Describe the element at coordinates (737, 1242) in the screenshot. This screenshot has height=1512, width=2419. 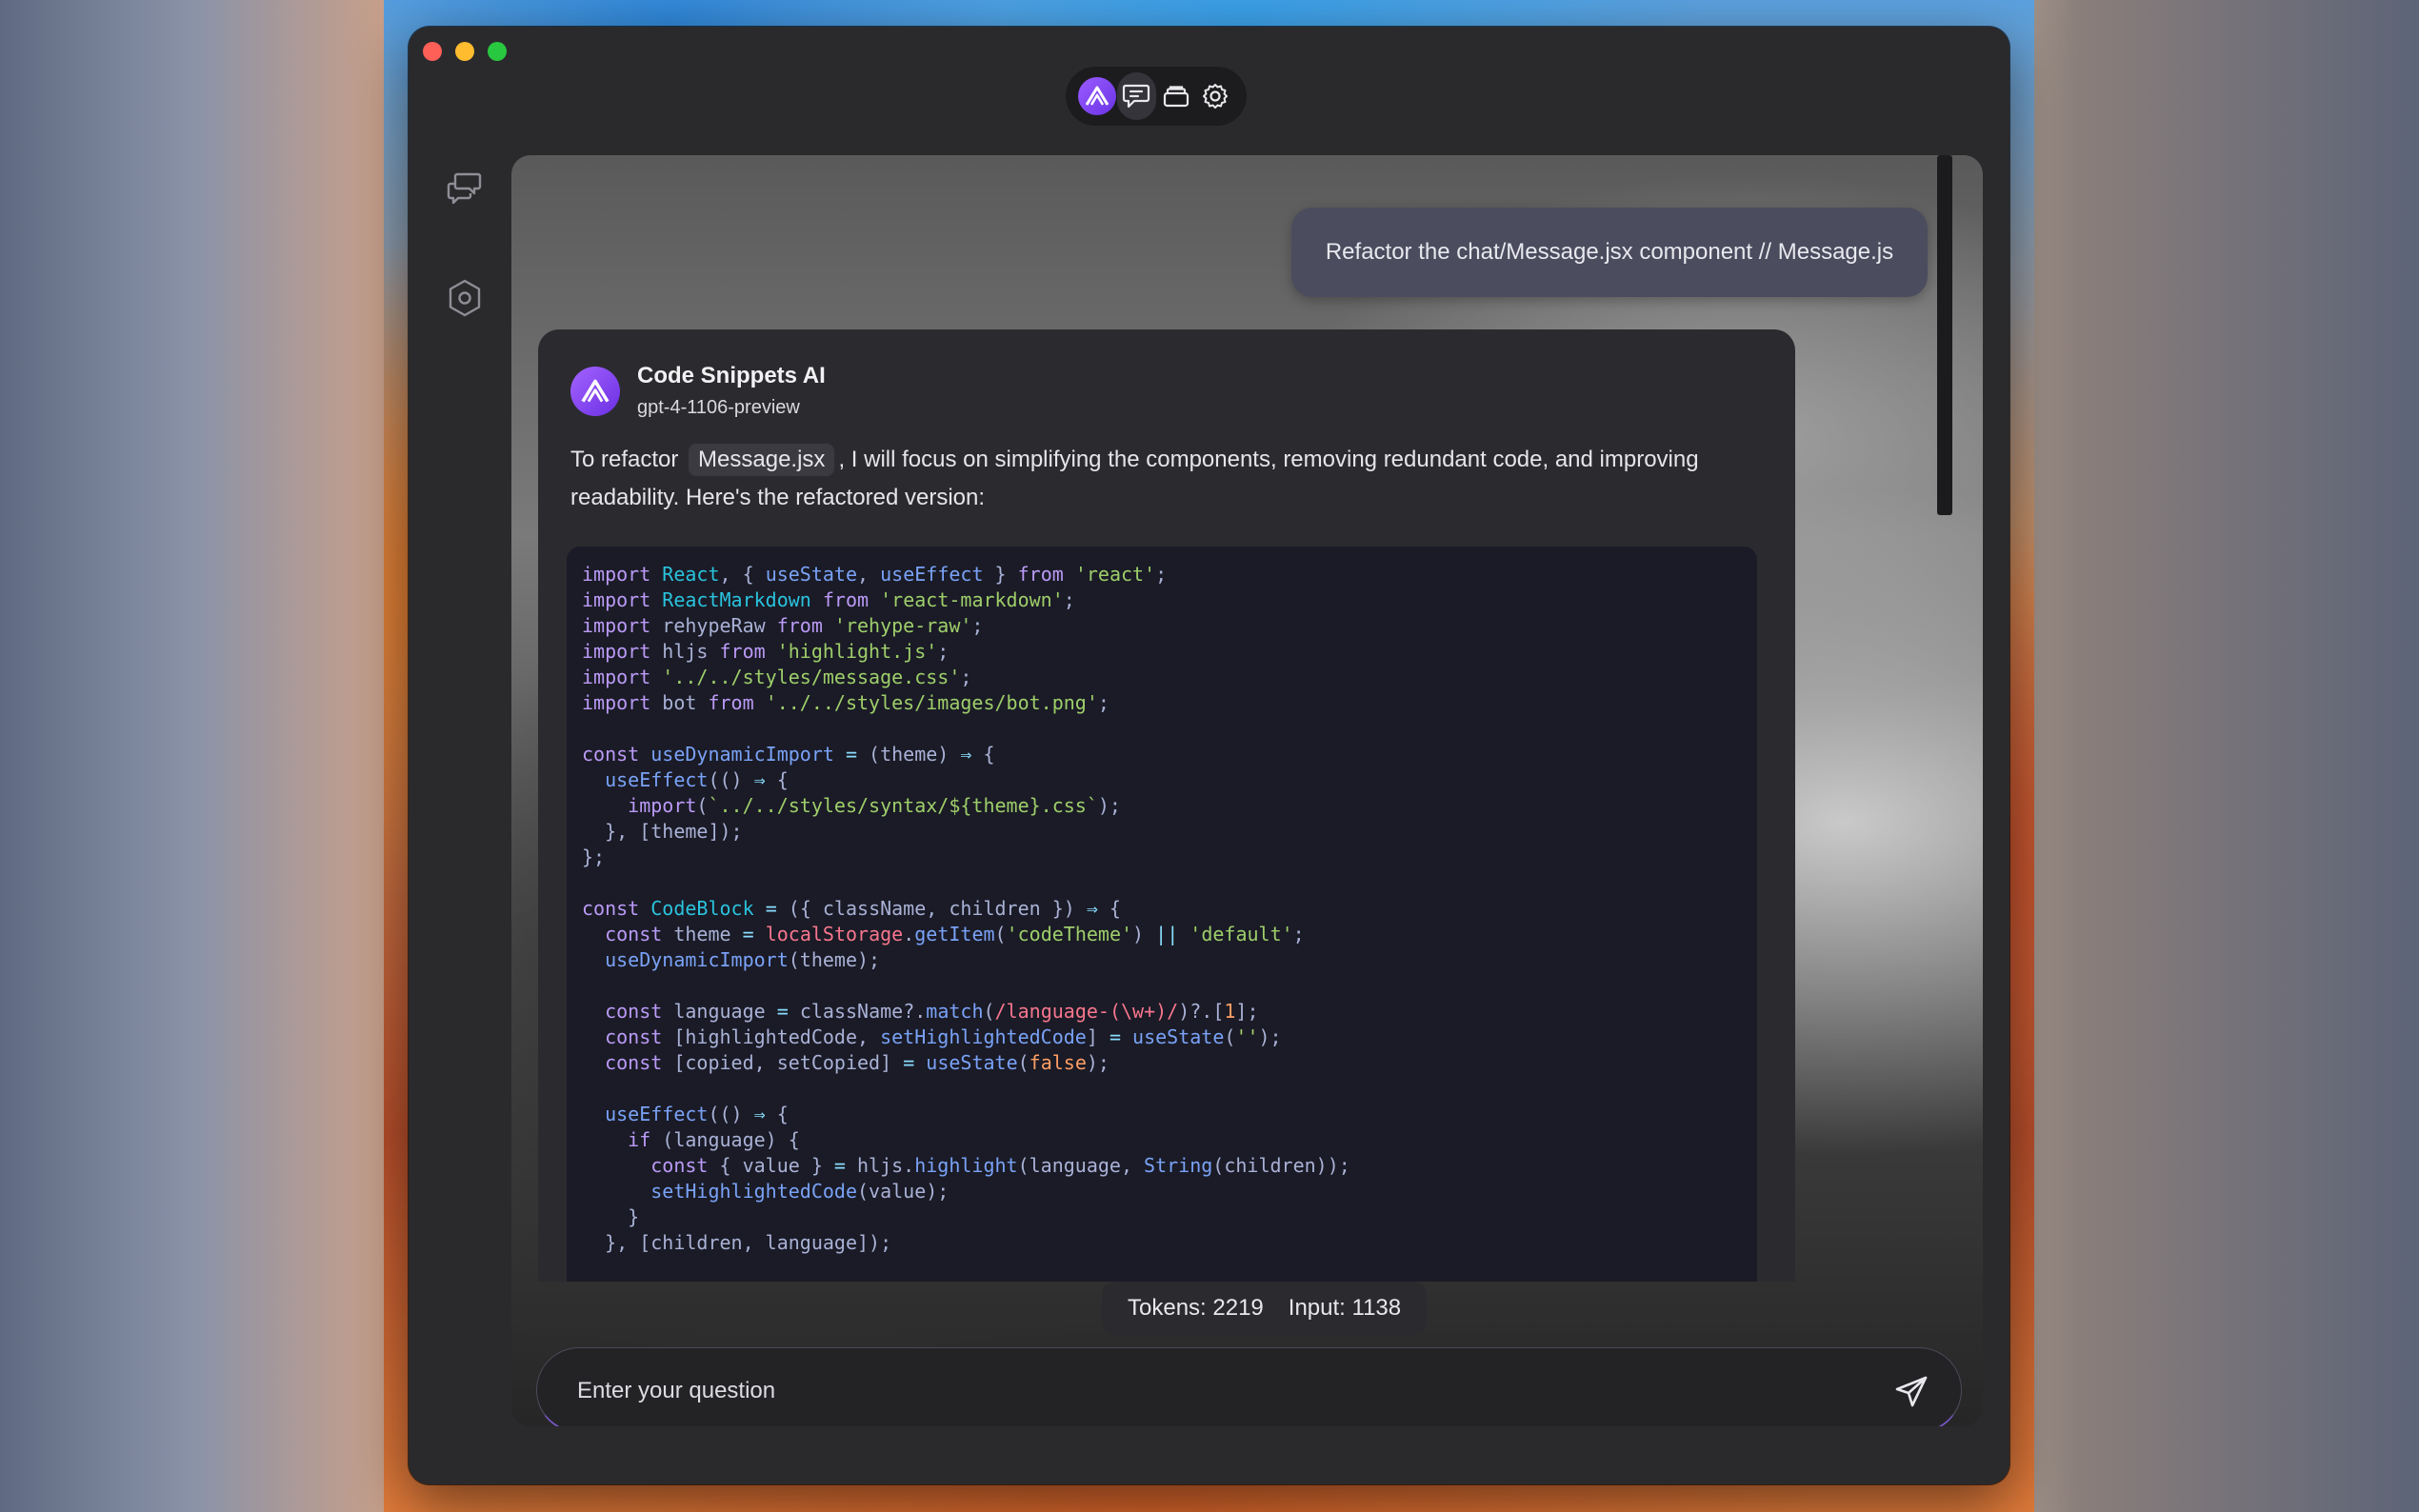
I see `code-line: }, [children, language]);` at that location.